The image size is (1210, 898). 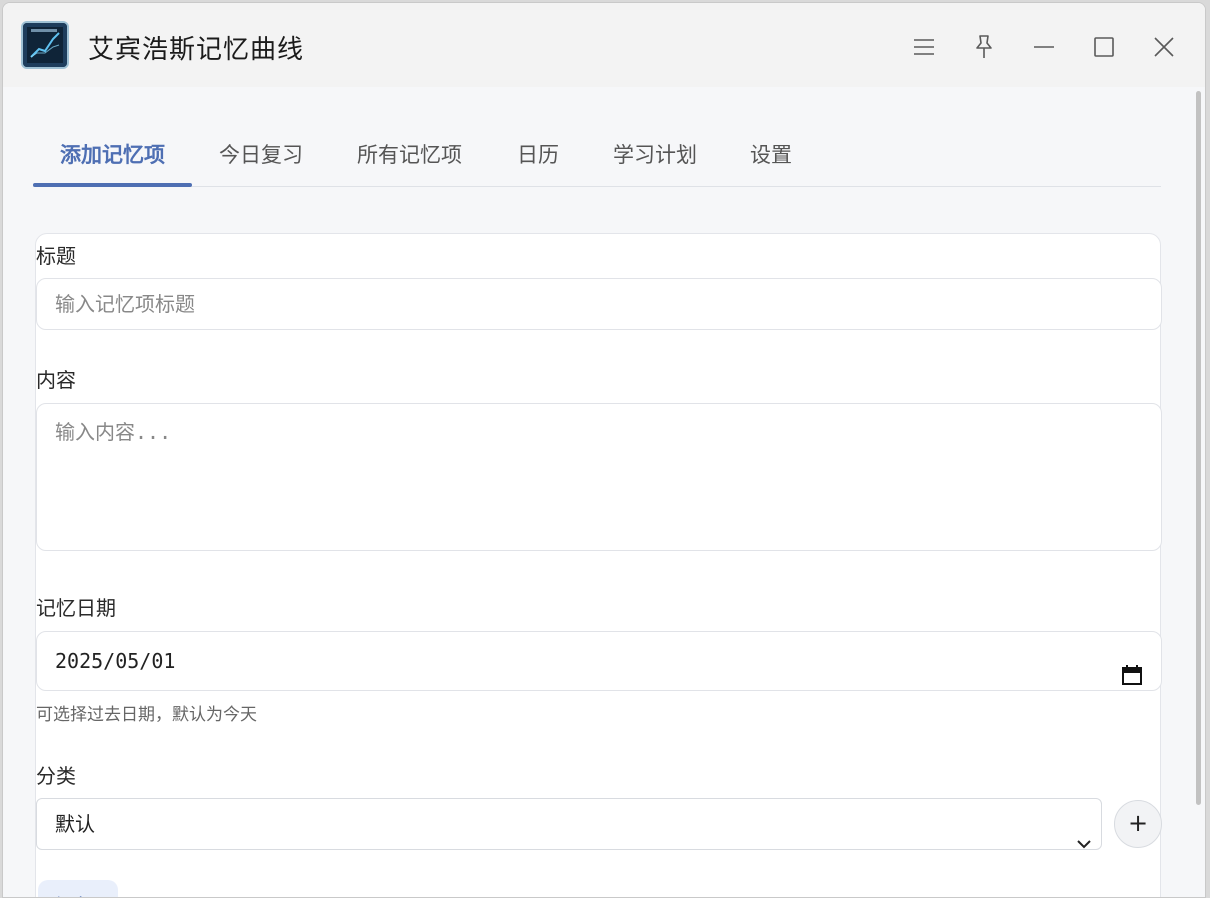 I want to click on vertical-scrollbar, so click(x=1198, y=448).